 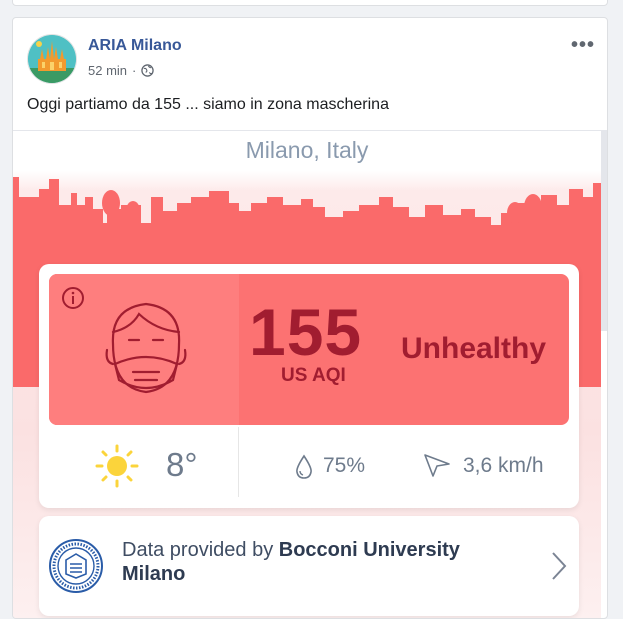 What do you see at coordinates (238, 462) in the screenshot?
I see `weather-divider` at bounding box center [238, 462].